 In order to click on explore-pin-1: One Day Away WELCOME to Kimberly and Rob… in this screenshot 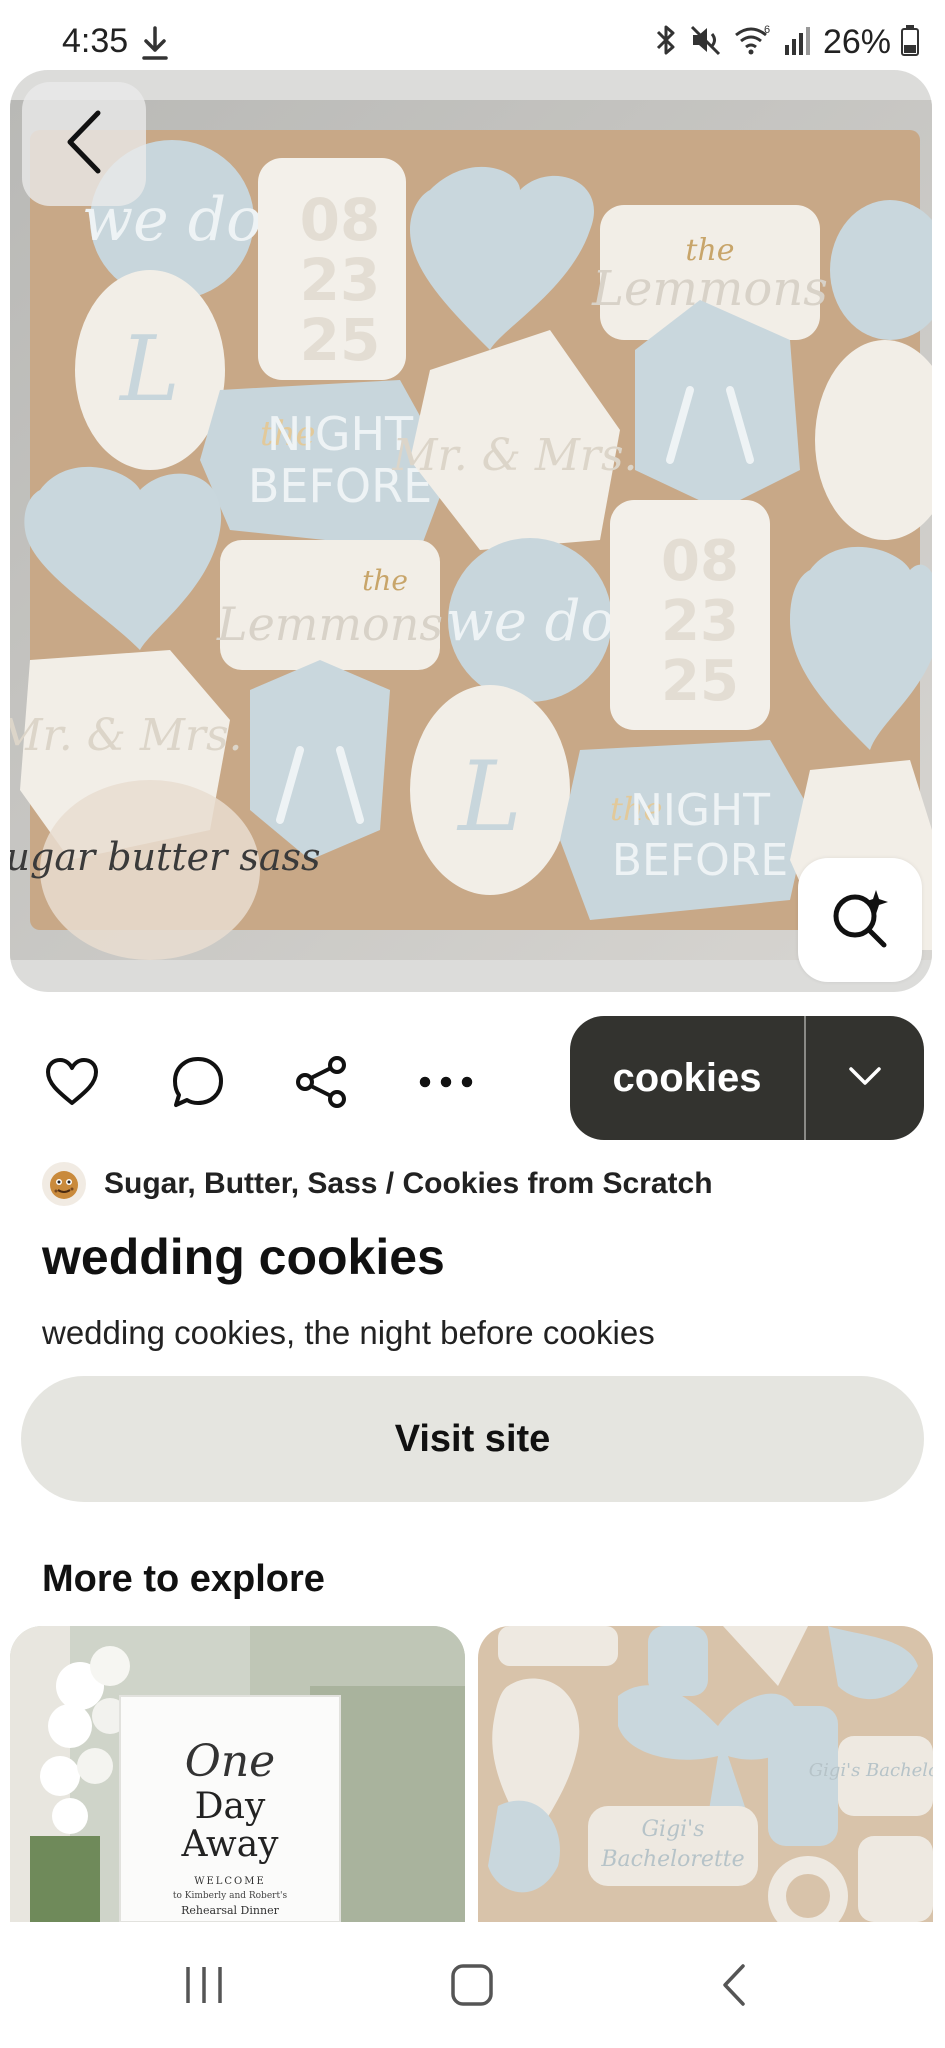, I will do `click(237, 1774)`.